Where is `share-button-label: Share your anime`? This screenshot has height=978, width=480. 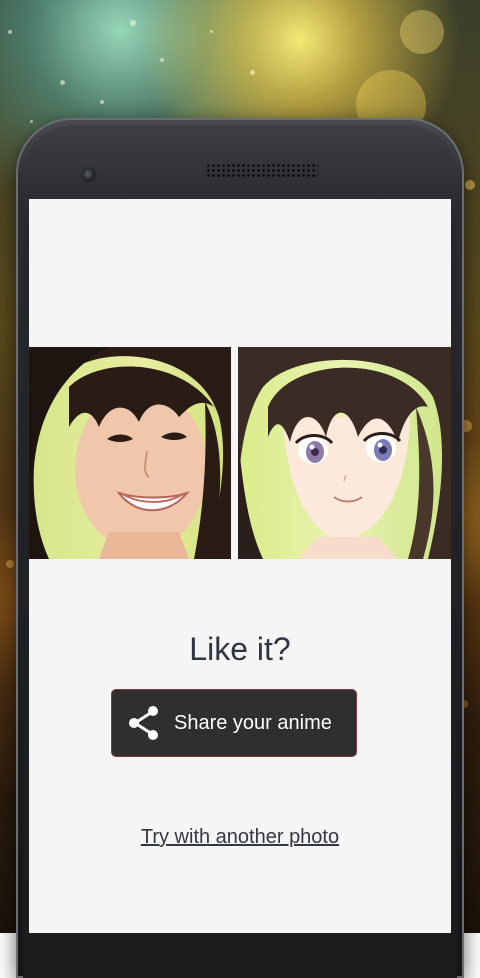 share-button-label: Share your anime is located at coordinates (253, 722).